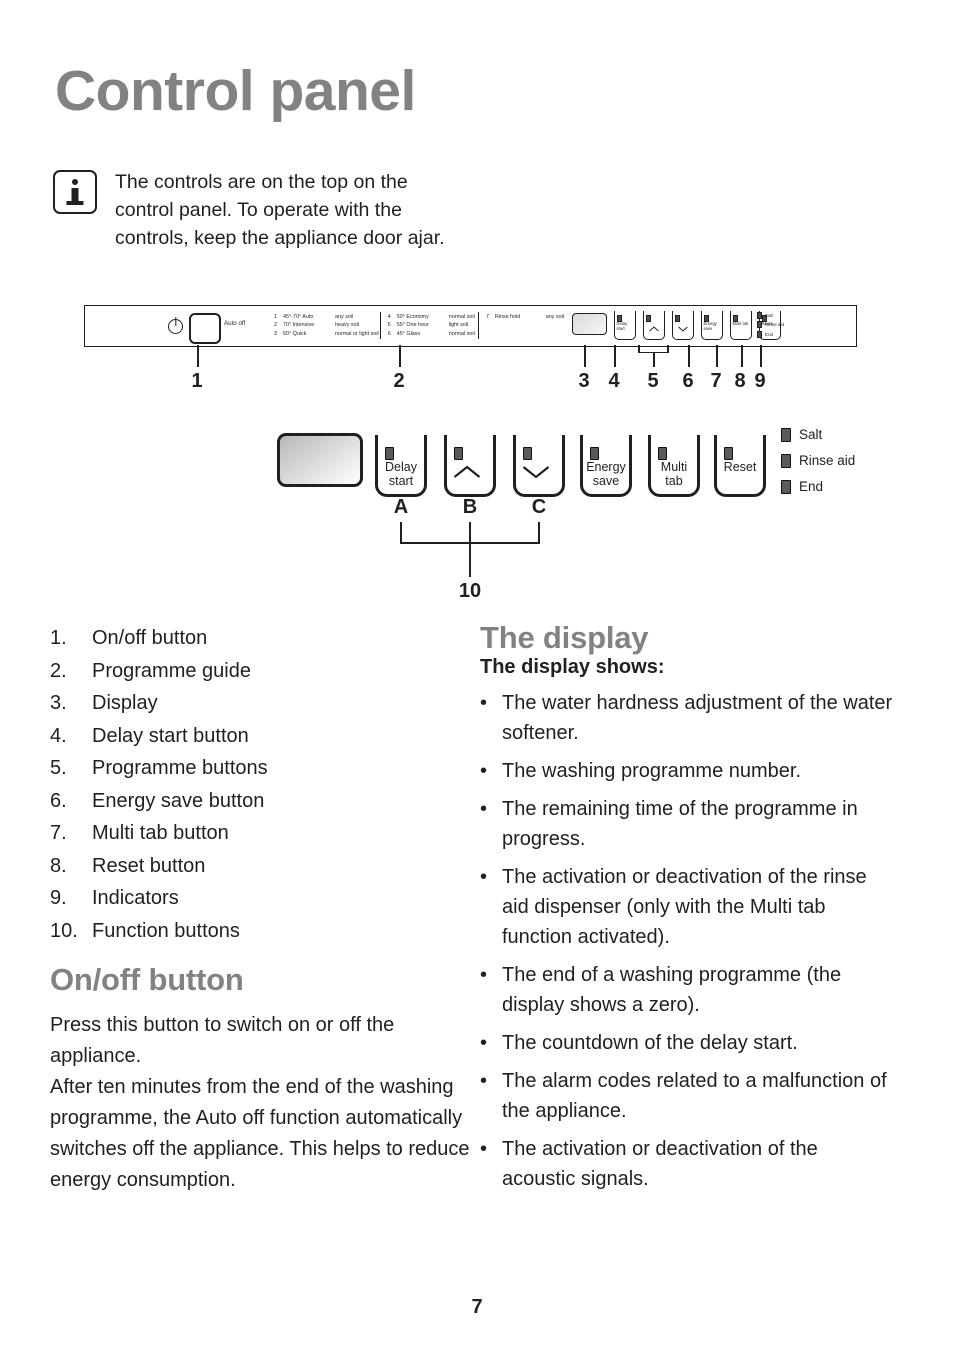 Image resolution: width=954 pixels, height=1352 pixels. Describe the element at coordinates (389, 317) in the screenshot. I see `pg-num: 4` at that location.